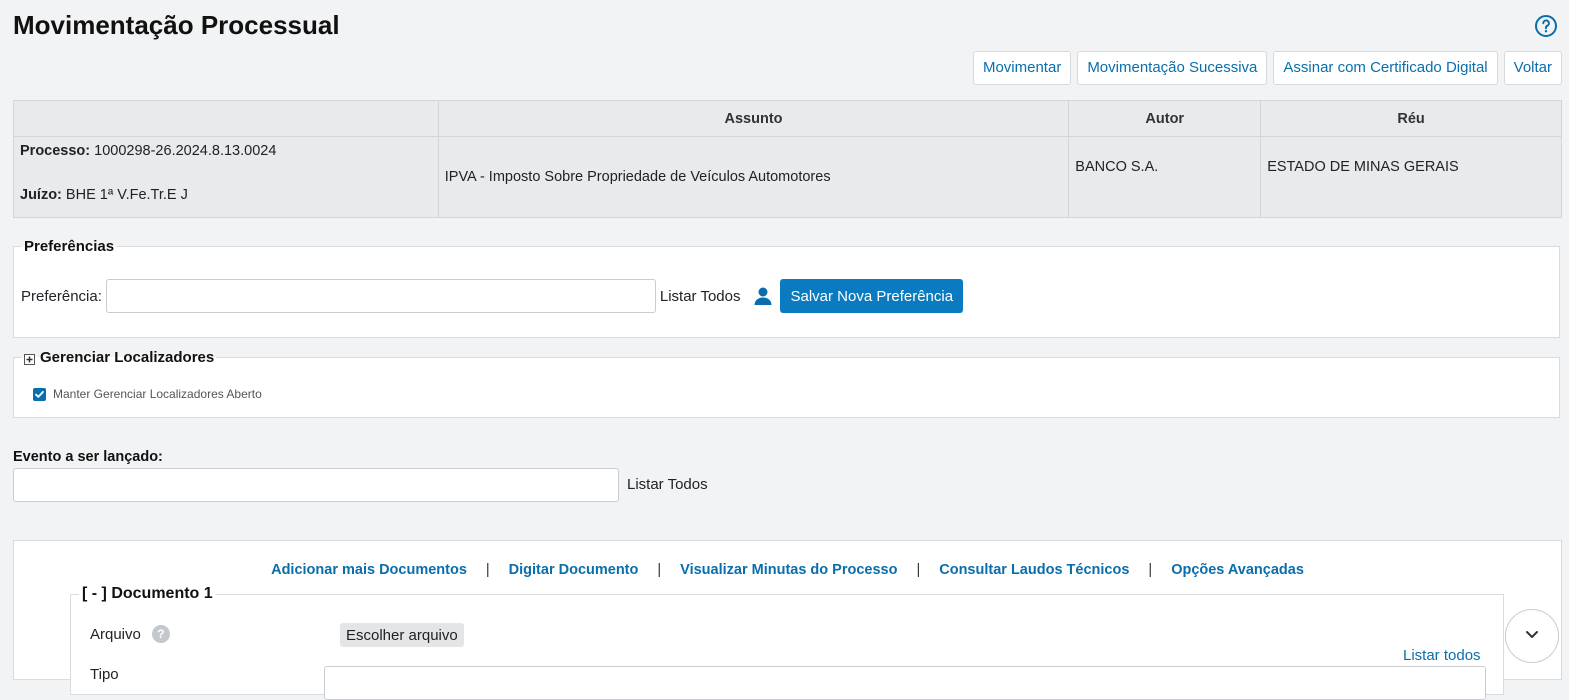 This screenshot has width=1569, height=700. What do you see at coordinates (176, 25) in the screenshot?
I see `page-title: Movimentação Processual` at bounding box center [176, 25].